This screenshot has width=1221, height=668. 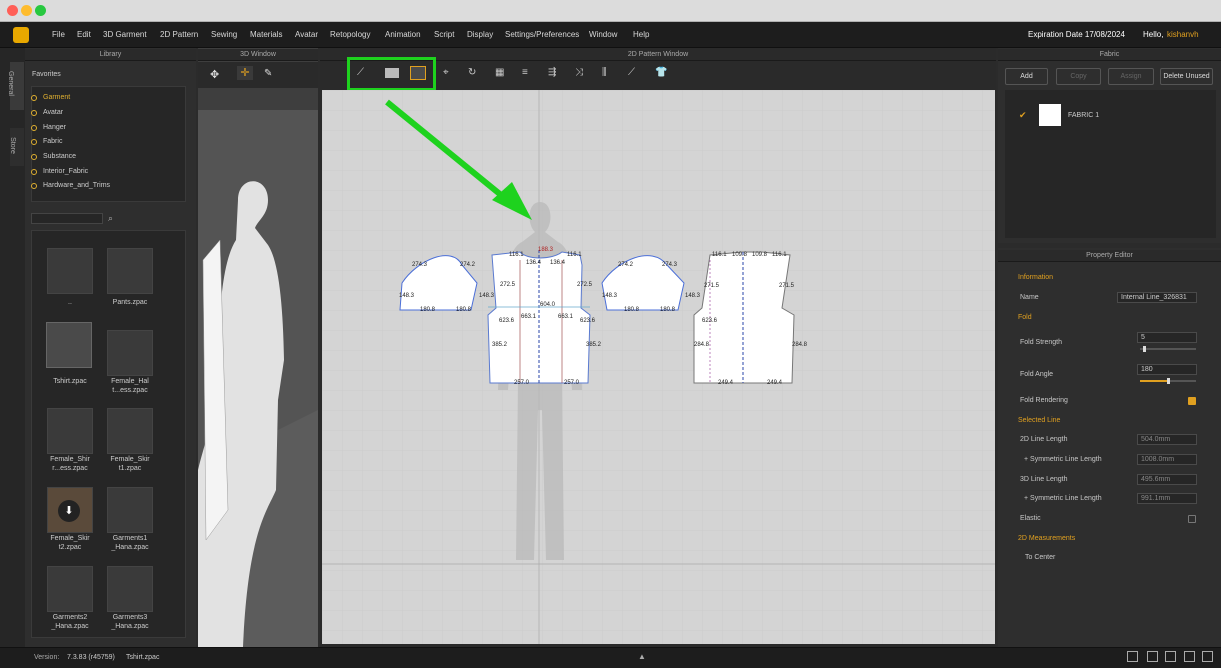 What do you see at coordinates (451, 74) in the screenshot?
I see `edit-pattern-tool-icon: ⌖` at bounding box center [451, 74].